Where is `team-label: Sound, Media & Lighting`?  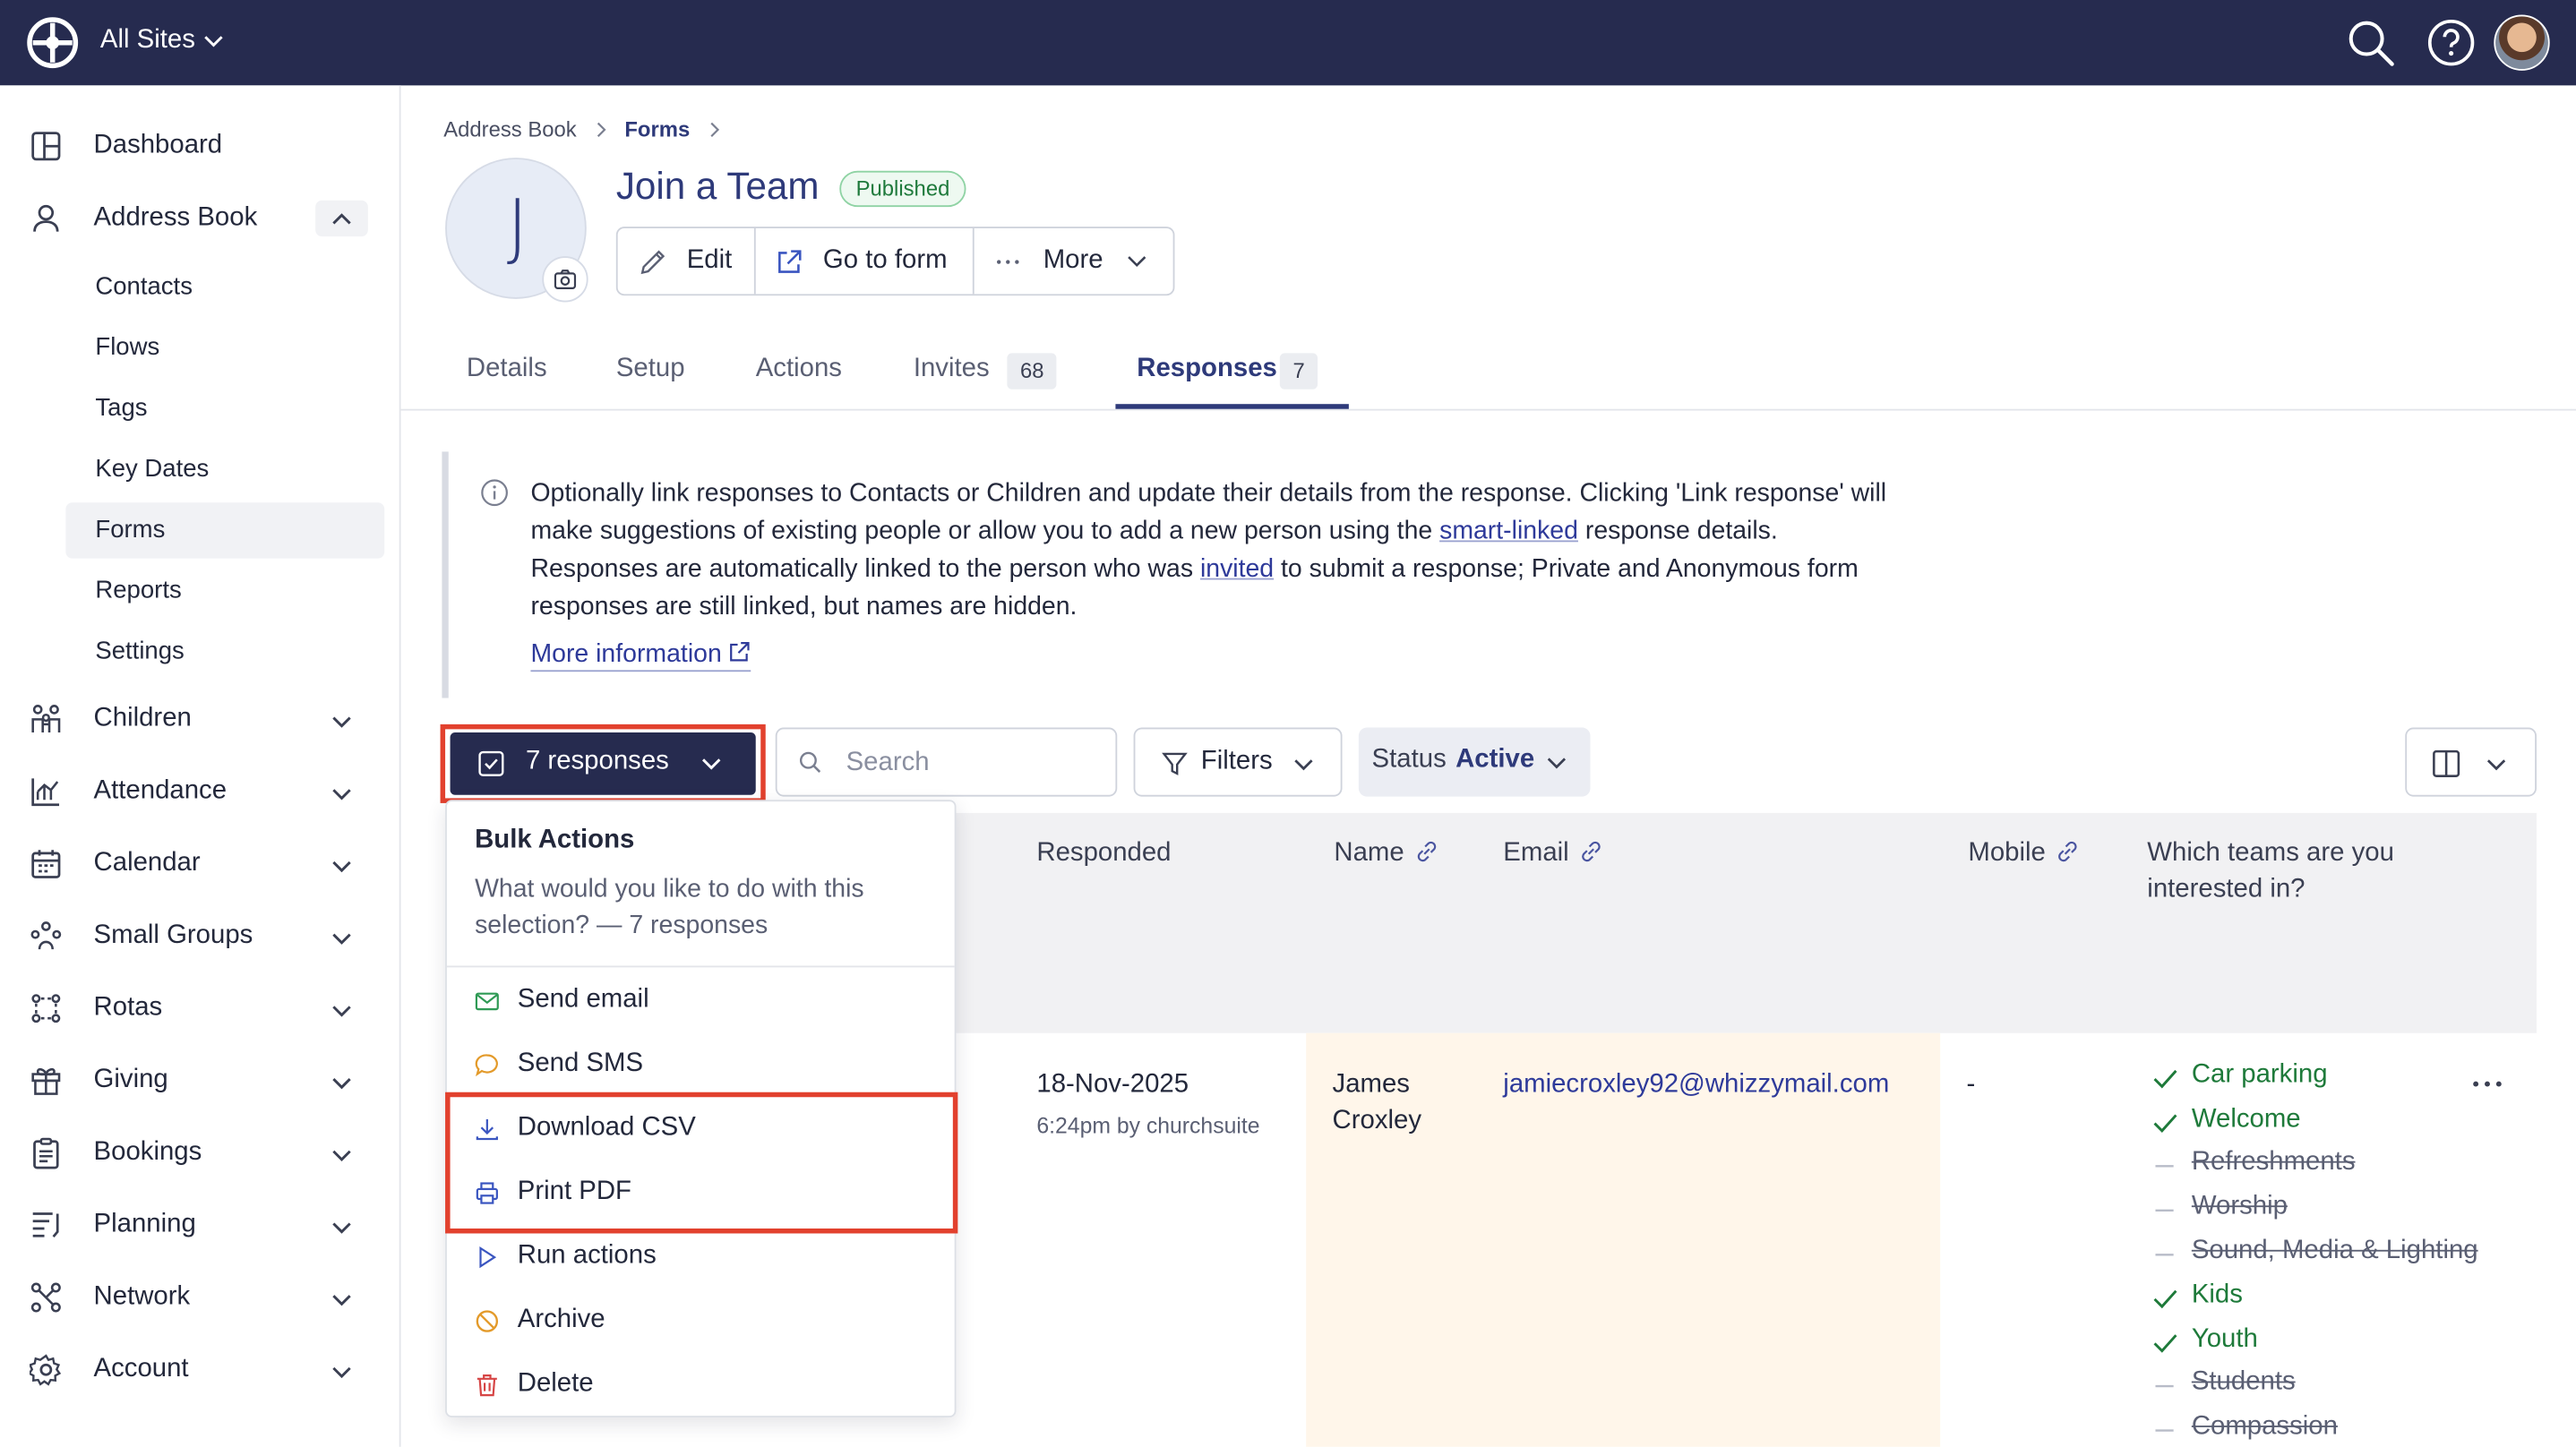 team-label: Sound, Media & Lighting is located at coordinates (2334, 1251).